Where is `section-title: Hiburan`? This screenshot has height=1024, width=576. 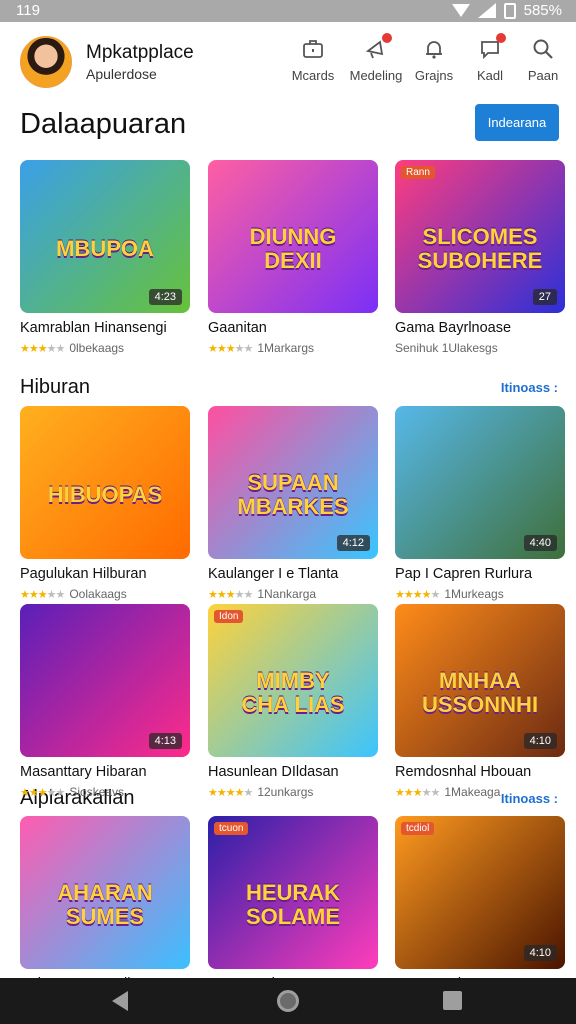
section-title: Hiburan is located at coordinates (55, 387).